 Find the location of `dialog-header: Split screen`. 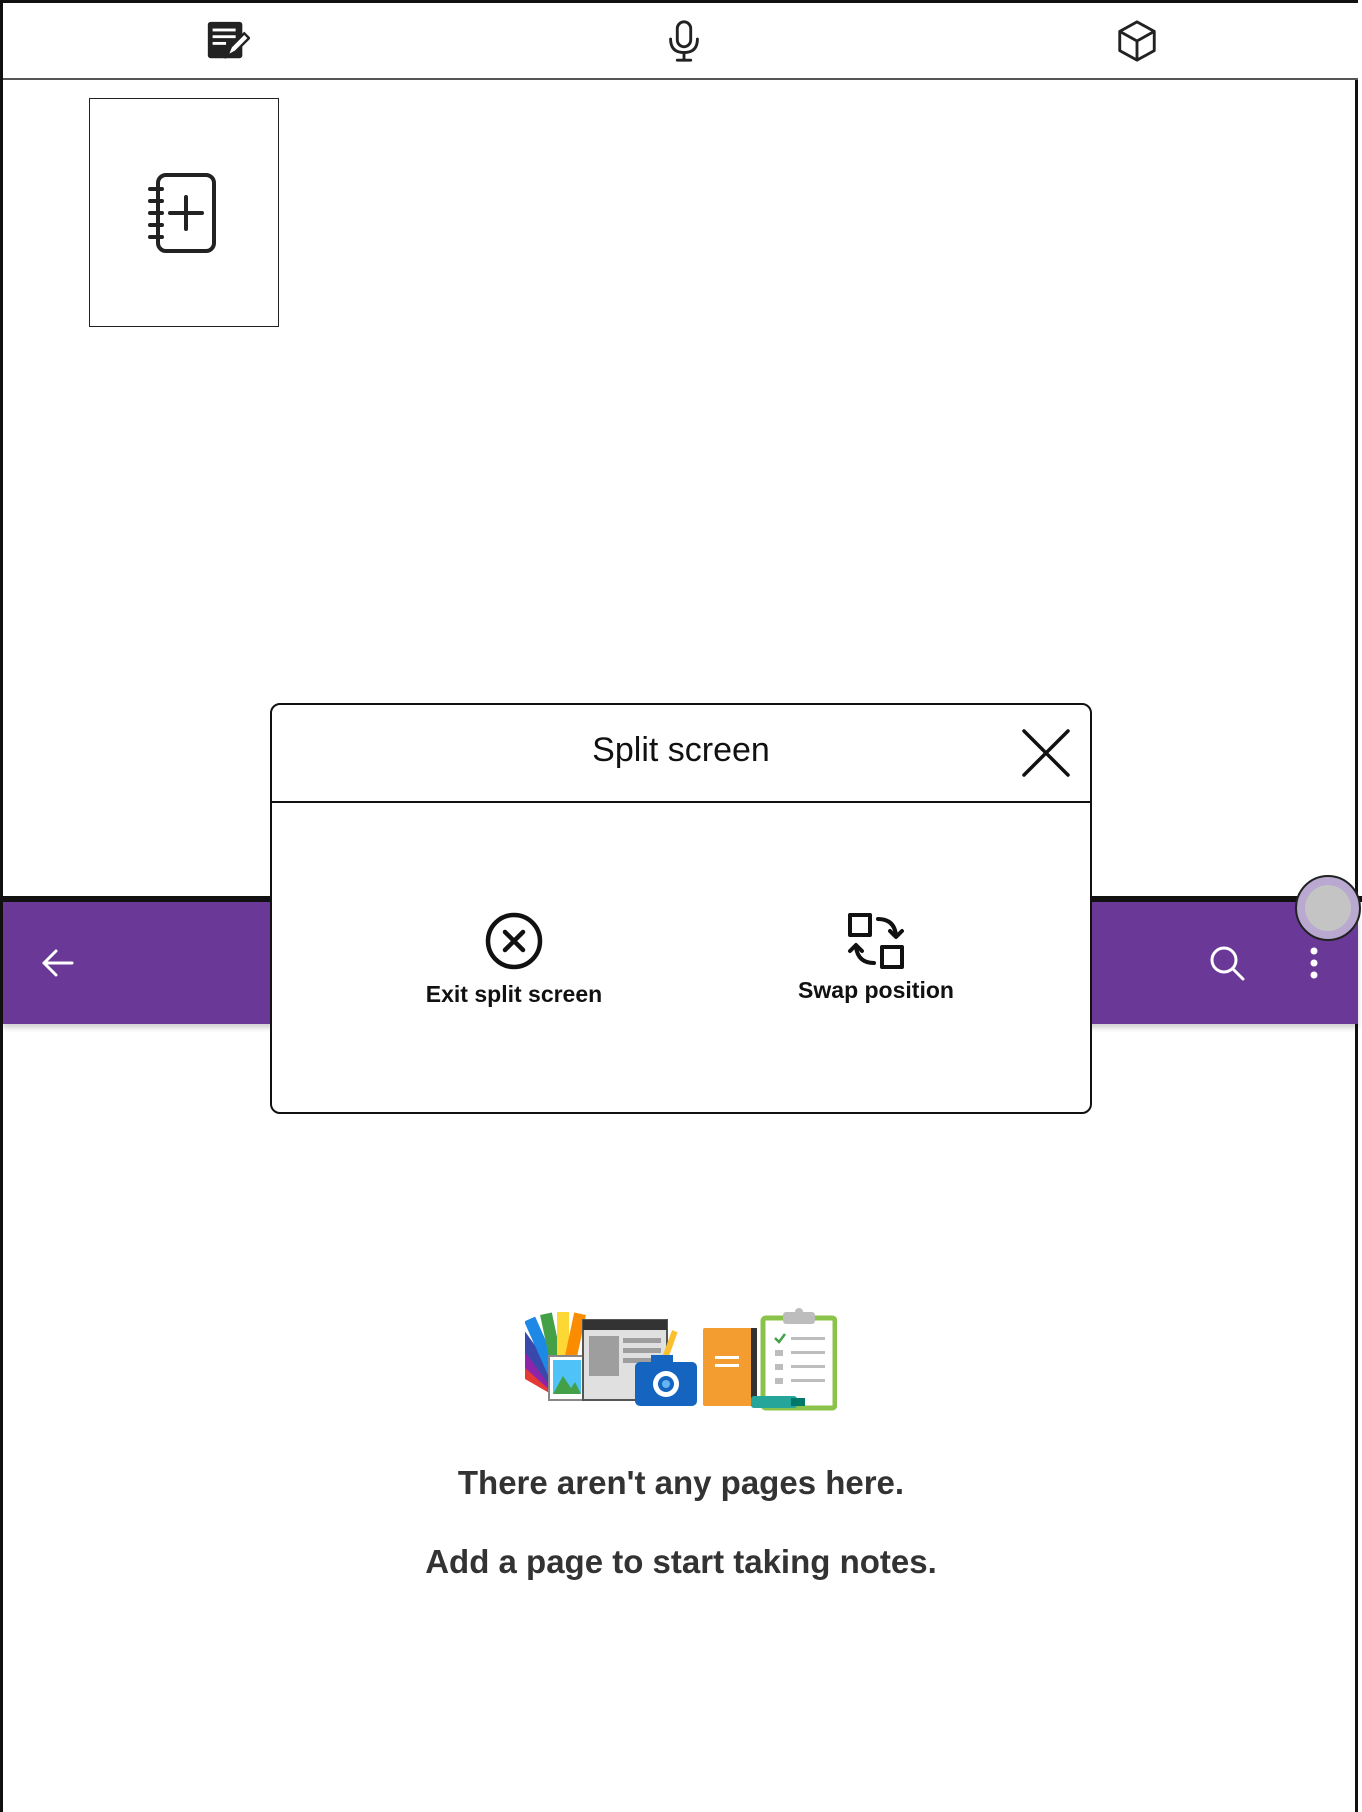

dialog-header: Split screen is located at coordinates (681, 754).